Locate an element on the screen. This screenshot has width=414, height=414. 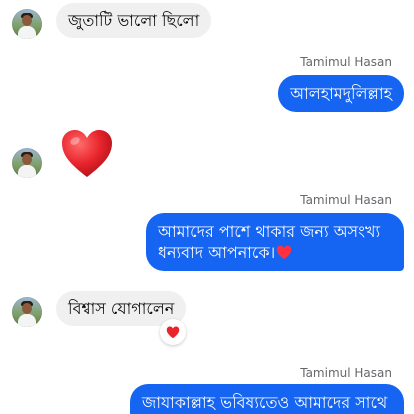
message-text: আলহামদুলিল্লাহ is located at coordinates (341, 93).